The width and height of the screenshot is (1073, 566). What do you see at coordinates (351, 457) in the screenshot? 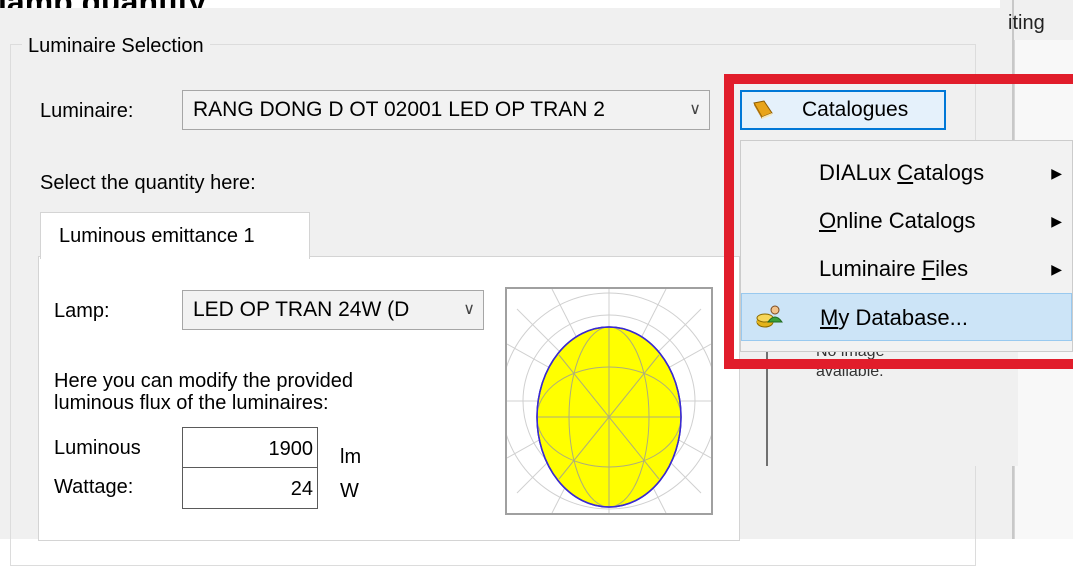
I see `luminous-unit: lm` at bounding box center [351, 457].